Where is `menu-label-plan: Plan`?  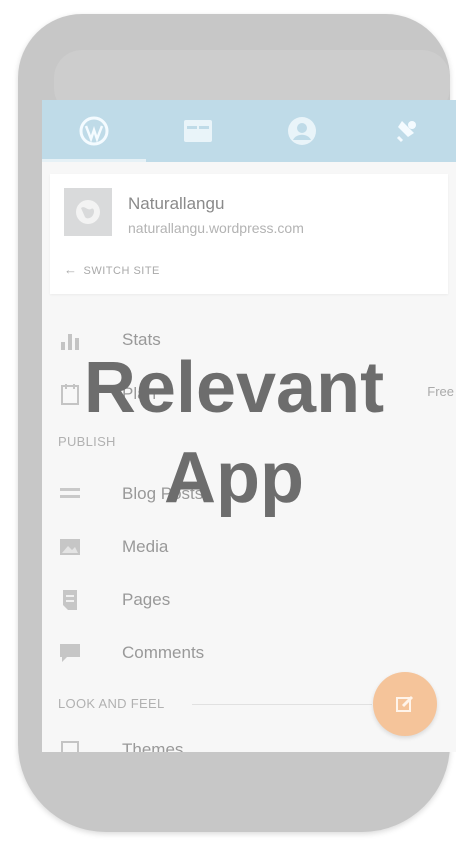 menu-label-plan: Plan is located at coordinates (139, 393).